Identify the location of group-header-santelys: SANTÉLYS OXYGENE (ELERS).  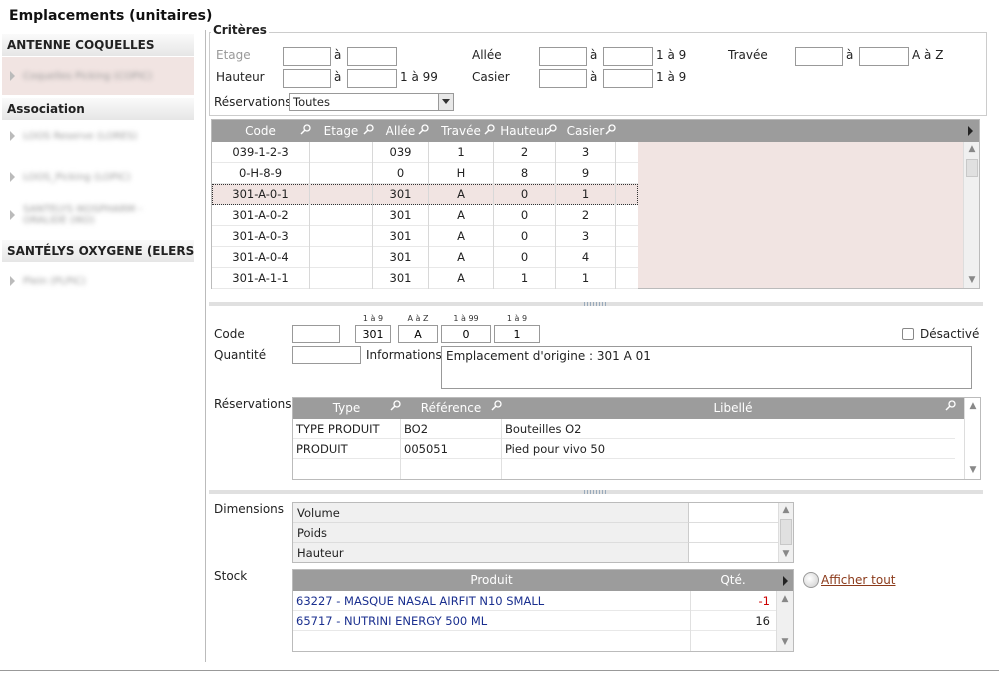
(98, 251).